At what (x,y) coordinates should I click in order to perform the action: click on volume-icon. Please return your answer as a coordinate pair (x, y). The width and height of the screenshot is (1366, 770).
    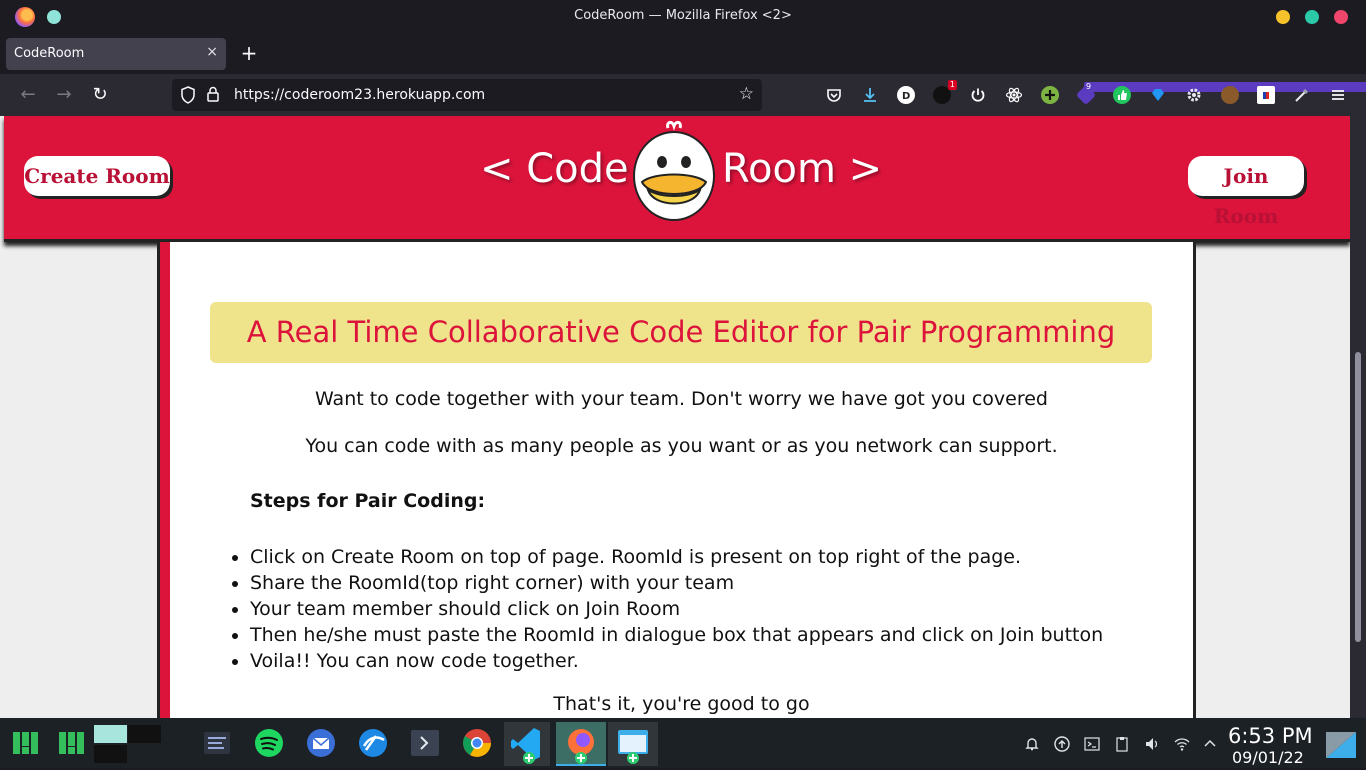
    Looking at the image, I should click on (1152, 744).